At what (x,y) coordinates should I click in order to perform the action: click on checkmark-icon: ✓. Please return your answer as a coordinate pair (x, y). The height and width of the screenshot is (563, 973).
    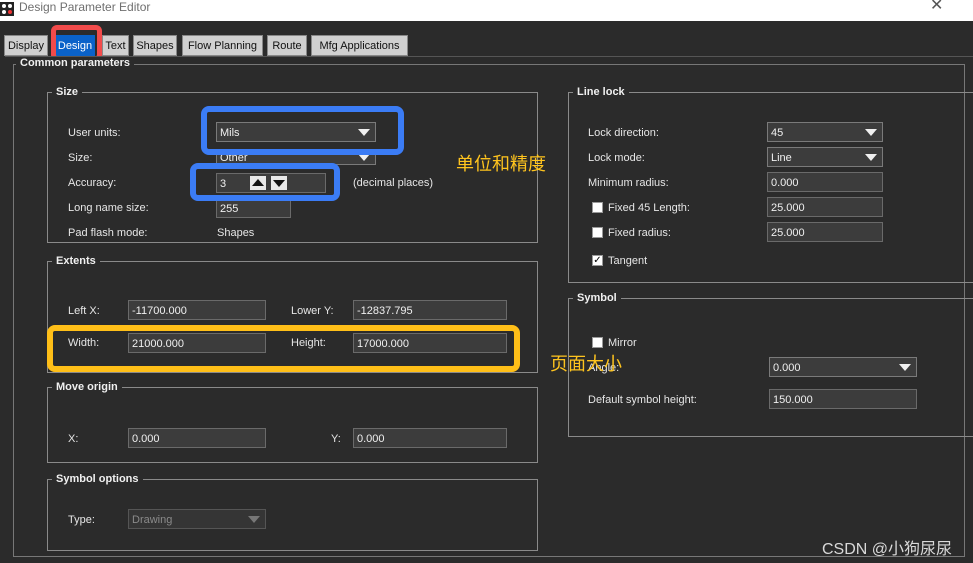
    Looking at the image, I should click on (597, 260).